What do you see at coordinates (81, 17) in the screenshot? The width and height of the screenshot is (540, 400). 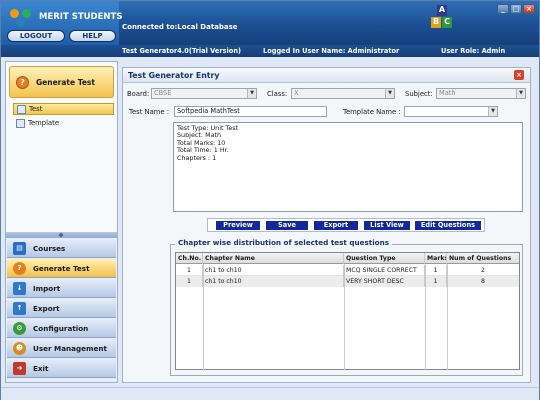 I see `app-name: MERIT STUDENTS` at bounding box center [81, 17].